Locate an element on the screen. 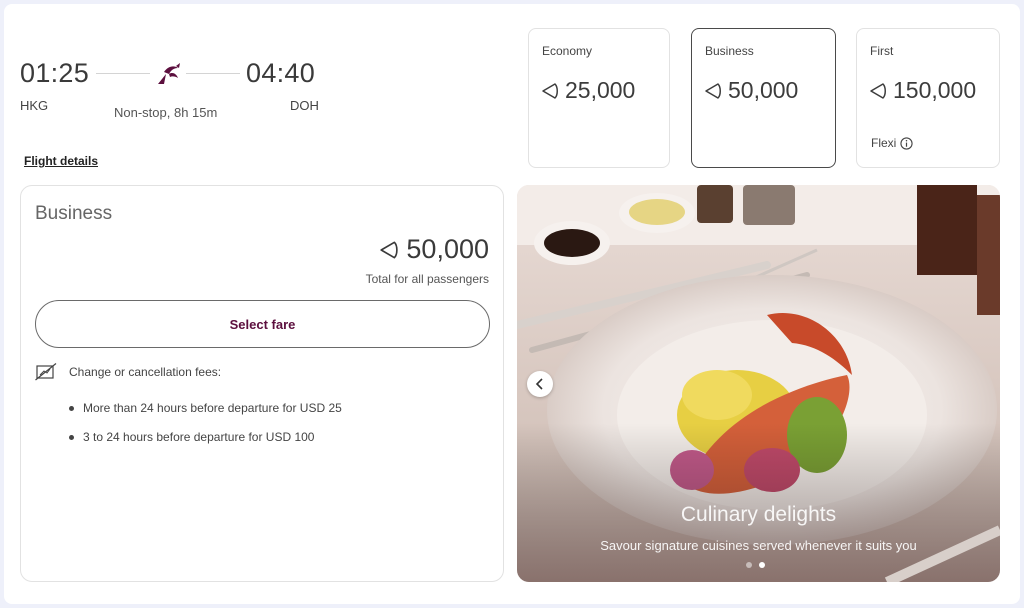 The height and width of the screenshot is (608, 1024). carousel-prev-button is located at coordinates (540, 384).